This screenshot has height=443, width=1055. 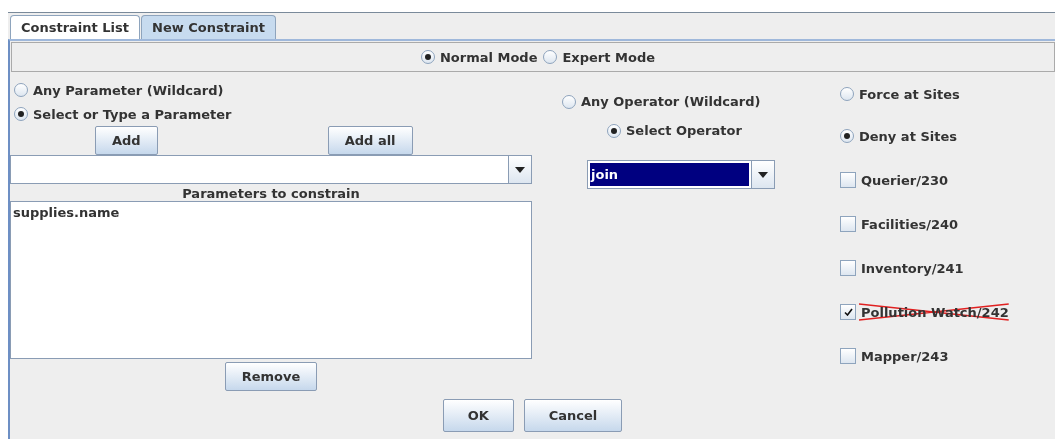 What do you see at coordinates (669, 174) in the screenshot?
I see `combo-value: join` at bounding box center [669, 174].